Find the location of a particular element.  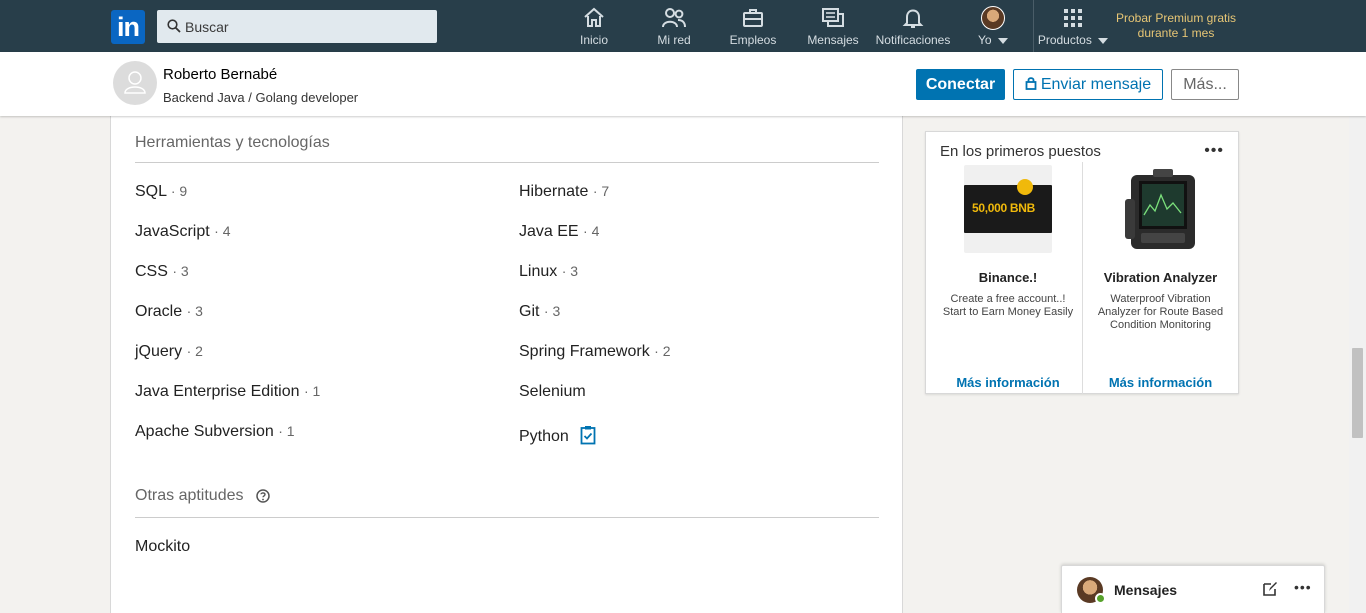

messaging-label: Mensajes is located at coordinates (1146, 590).